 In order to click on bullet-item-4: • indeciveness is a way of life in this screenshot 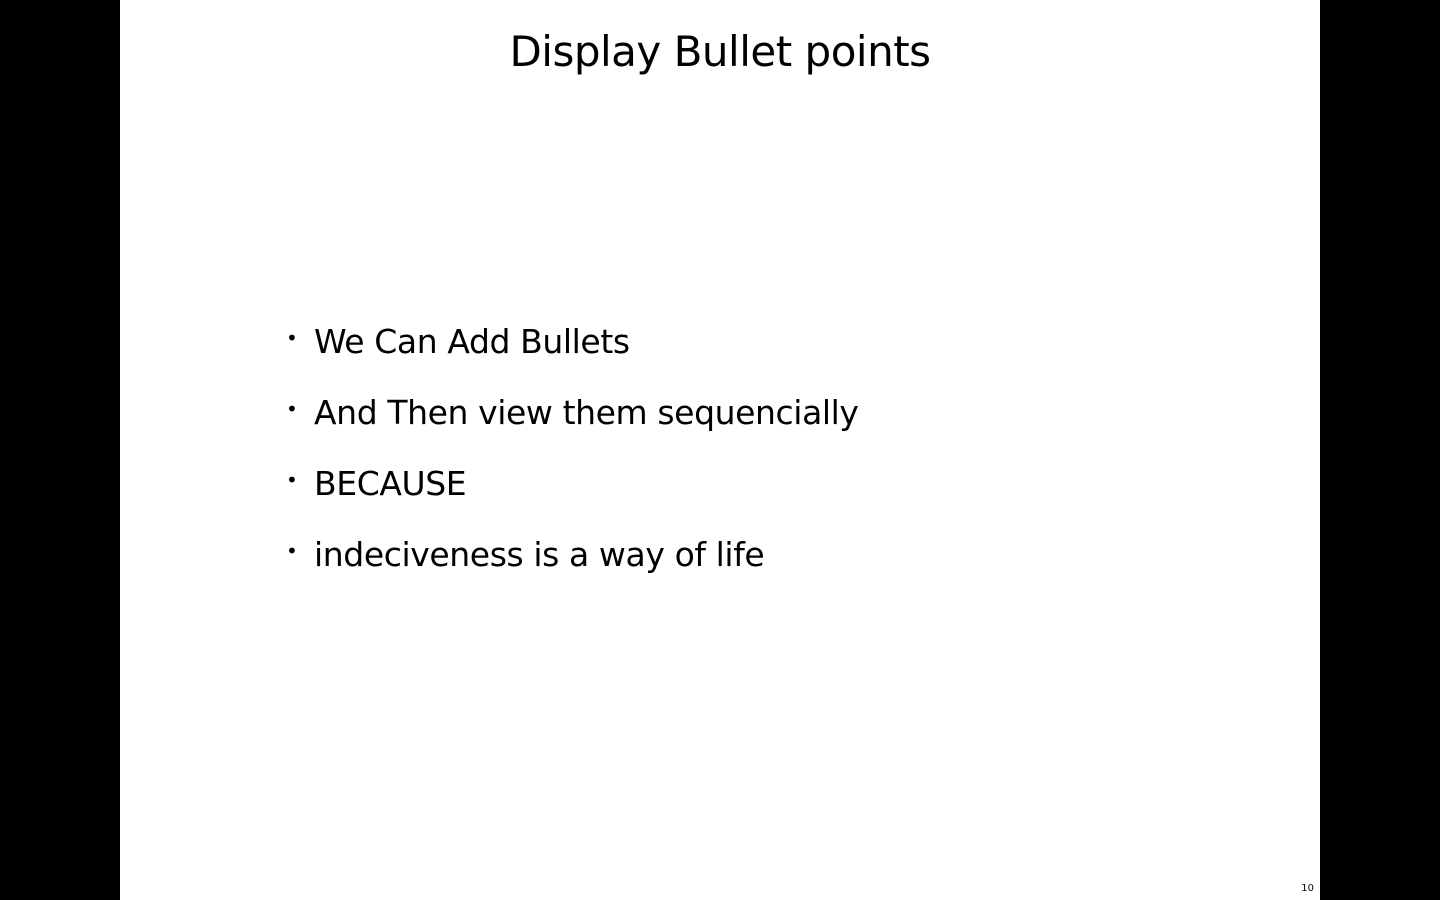, I will do `click(572, 568)`.